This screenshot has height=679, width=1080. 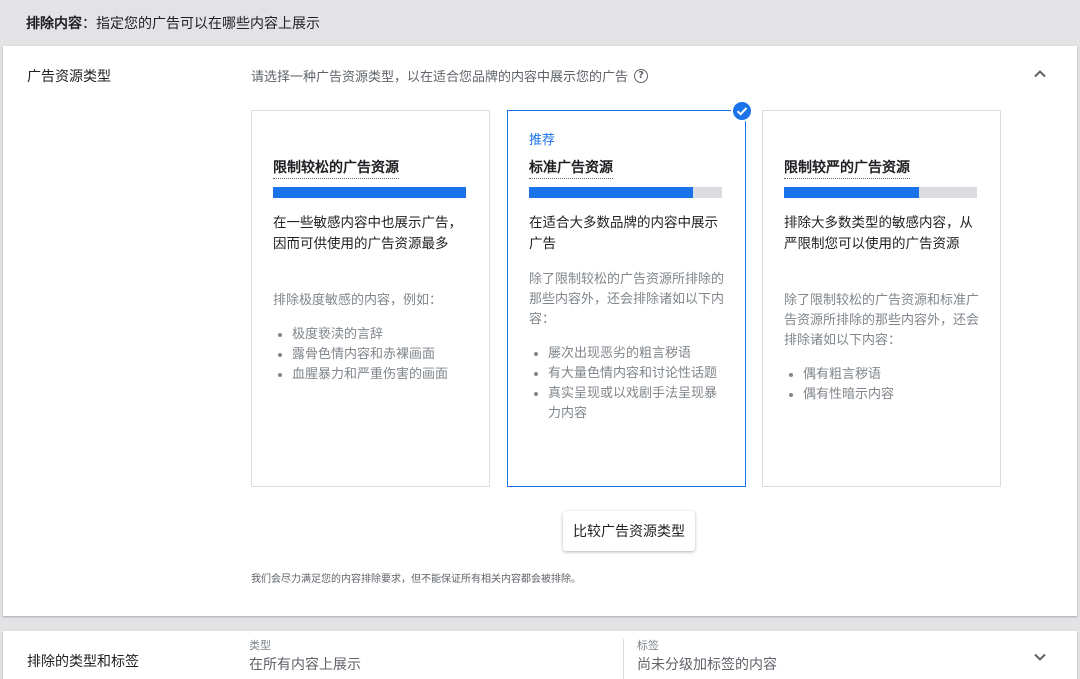 I want to click on card-title: 标准广告资源, so click(x=571, y=168).